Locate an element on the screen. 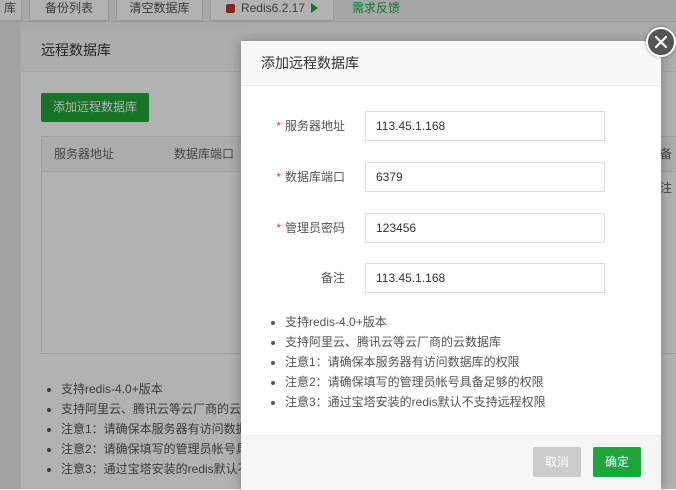  modal-footer: 取消 确定 is located at coordinates (451, 462).